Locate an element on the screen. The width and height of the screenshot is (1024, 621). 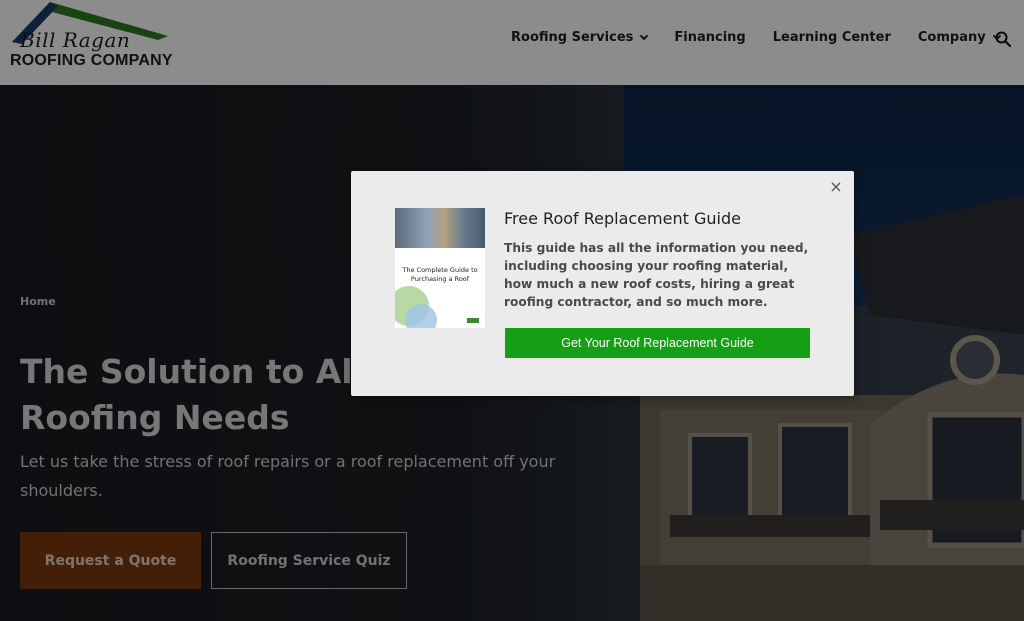
modal-title: Free Roof Replacement Guide is located at coordinates (622, 218).